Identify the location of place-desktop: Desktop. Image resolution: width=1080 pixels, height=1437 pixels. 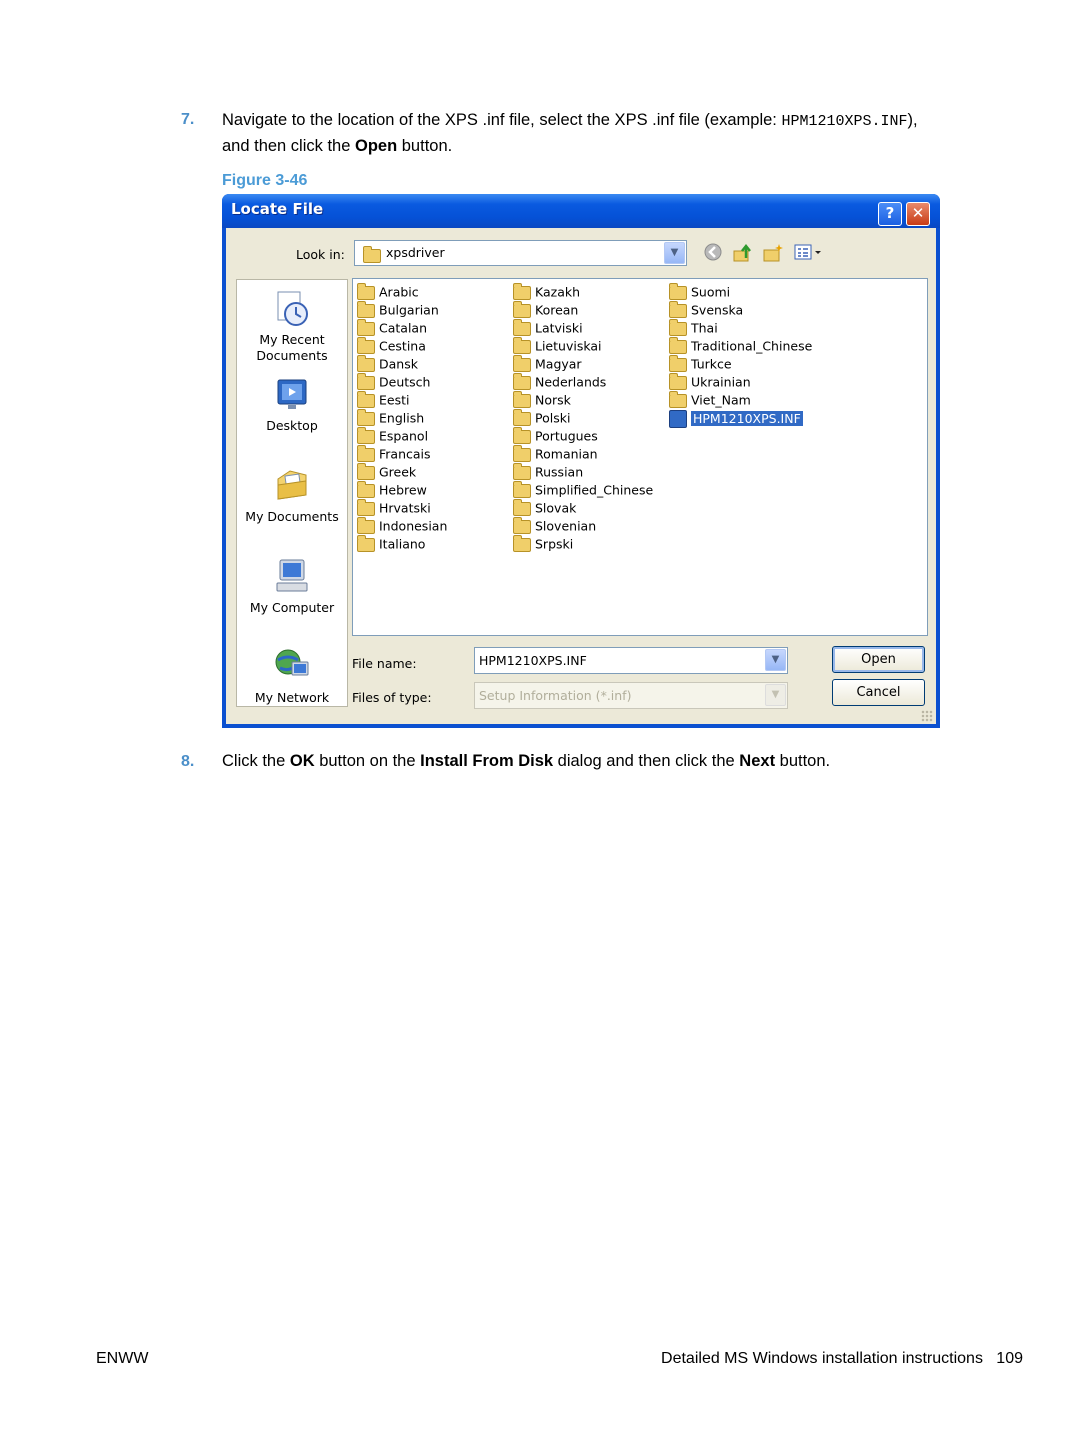
(292, 403).